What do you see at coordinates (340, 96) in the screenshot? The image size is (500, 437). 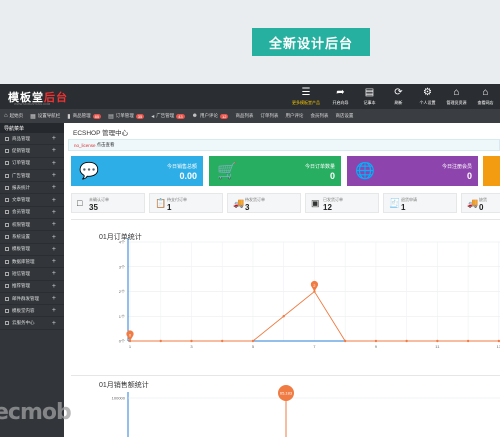 I see `top-action-1: ➦ 开启向导` at bounding box center [340, 96].